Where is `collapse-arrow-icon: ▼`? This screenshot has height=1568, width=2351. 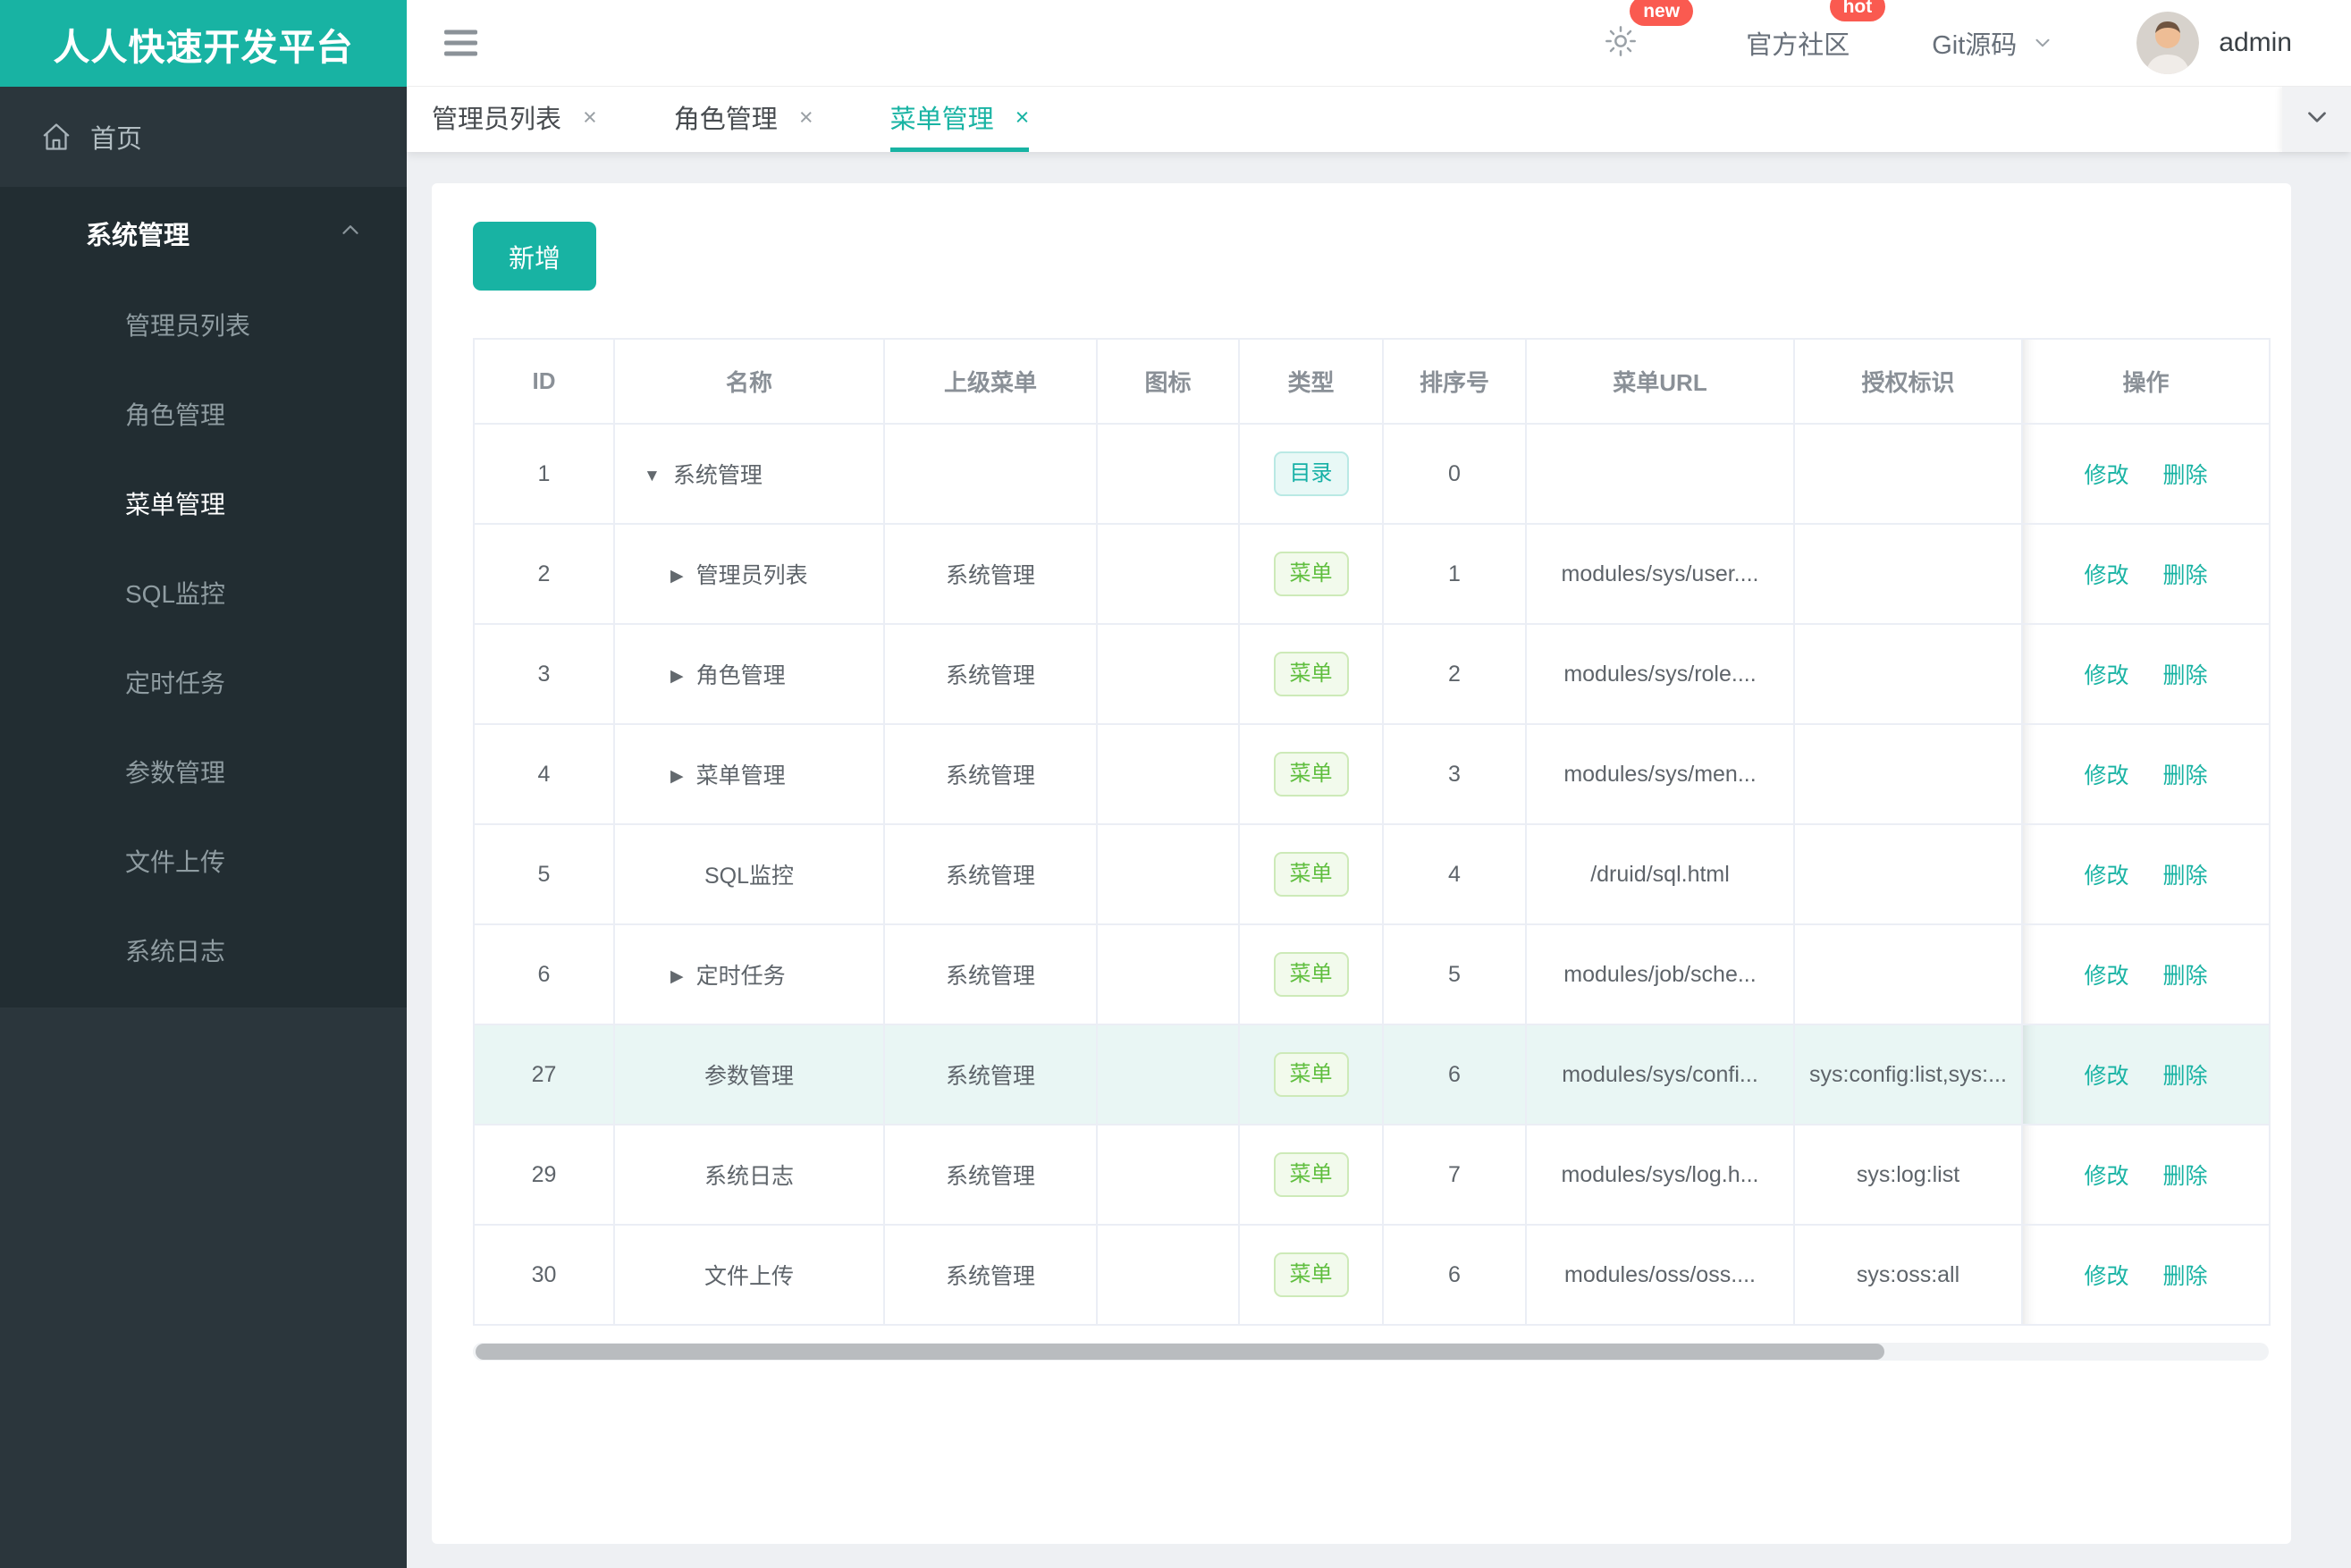 collapse-arrow-icon: ▼ is located at coordinates (652, 476).